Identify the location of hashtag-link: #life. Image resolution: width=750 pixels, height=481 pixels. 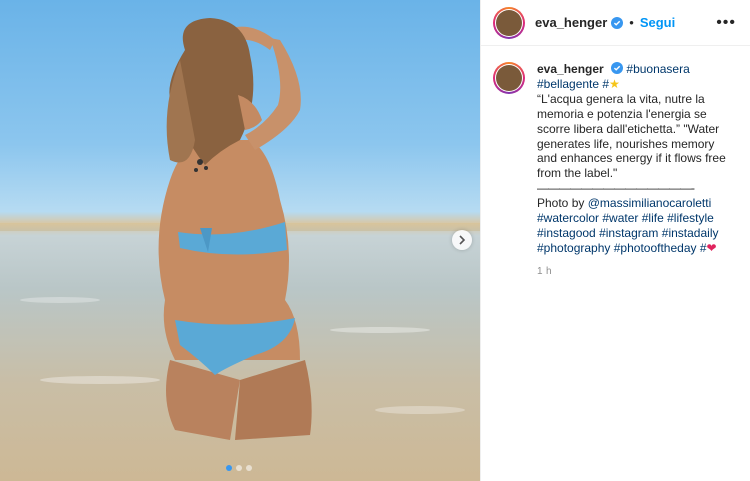
(653, 218).